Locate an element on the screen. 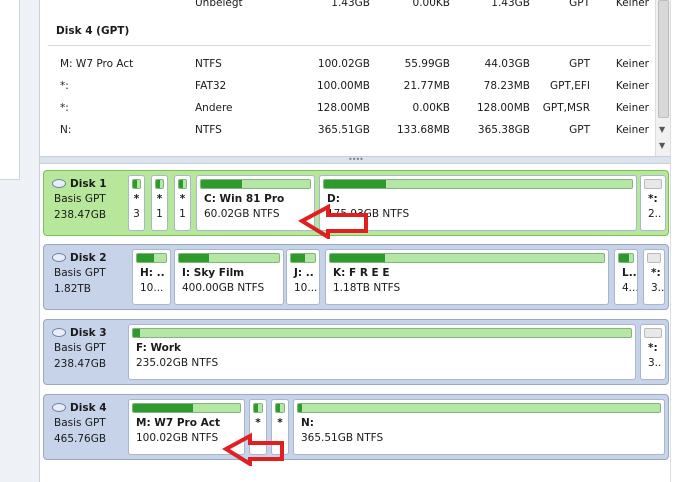 Image resolution: width=688 pixels, height=482 pixels. grip-icon: •••• is located at coordinates (356, 160).